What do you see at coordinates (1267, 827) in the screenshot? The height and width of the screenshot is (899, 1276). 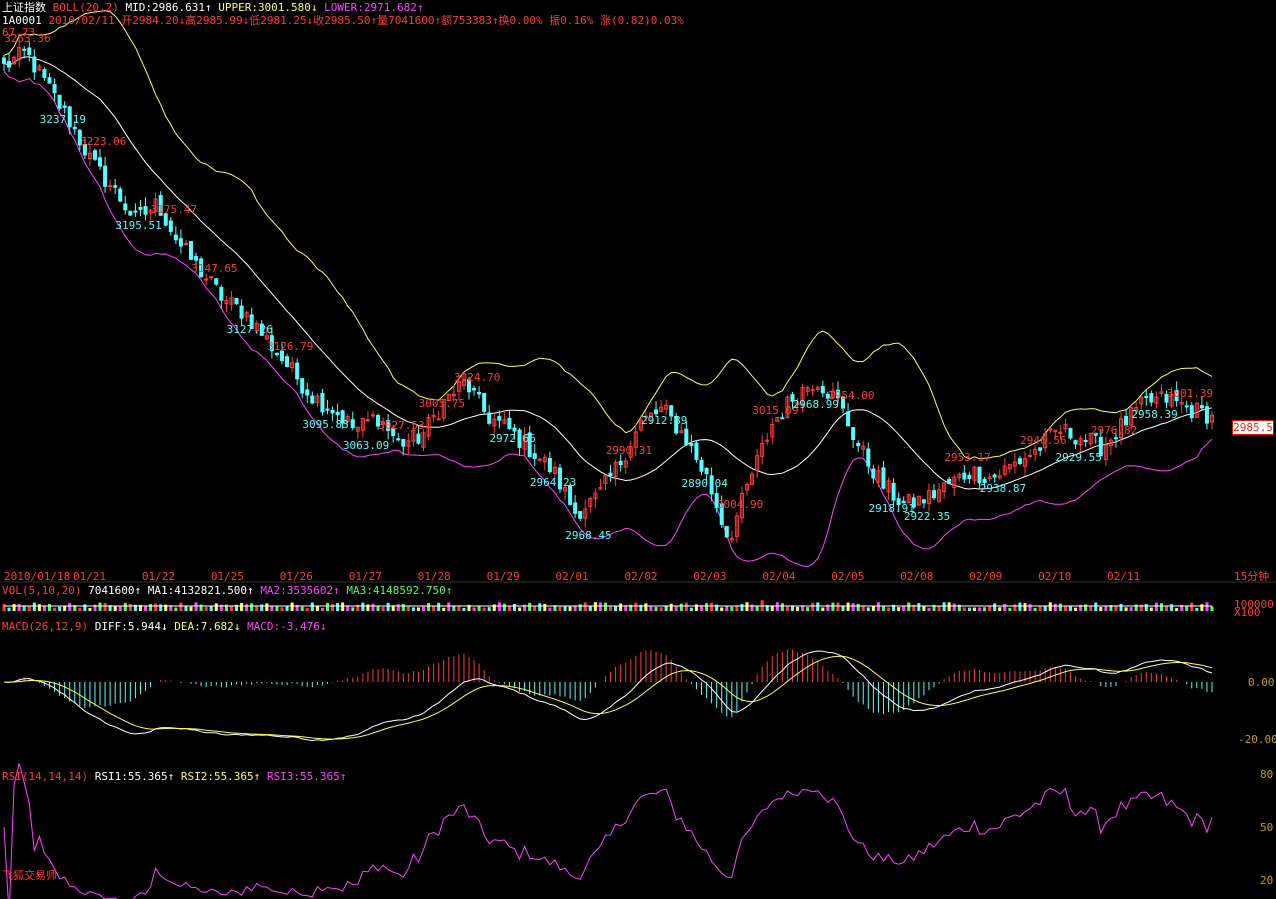 I see `rsi-axis-50: 50` at bounding box center [1267, 827].